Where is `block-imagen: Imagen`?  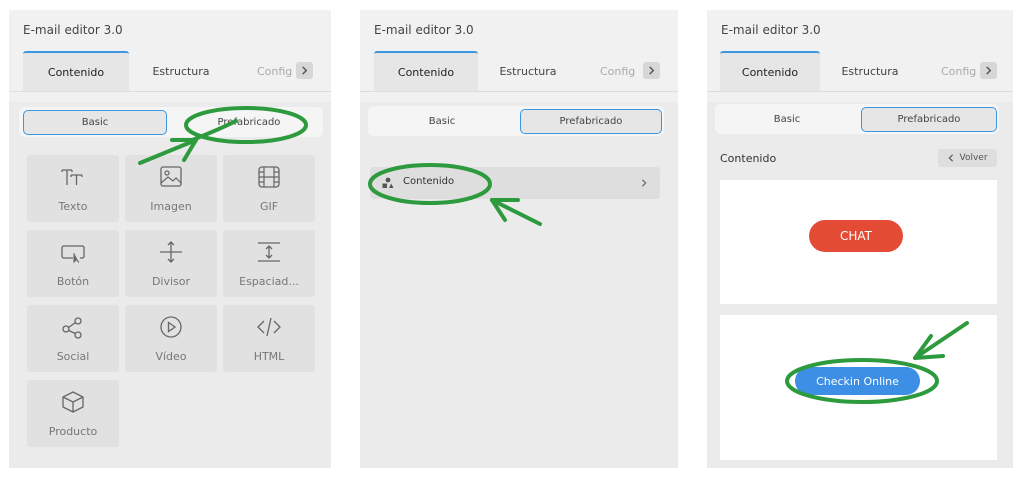
block-imagen: Imagen is located at coordinates (171, 188).